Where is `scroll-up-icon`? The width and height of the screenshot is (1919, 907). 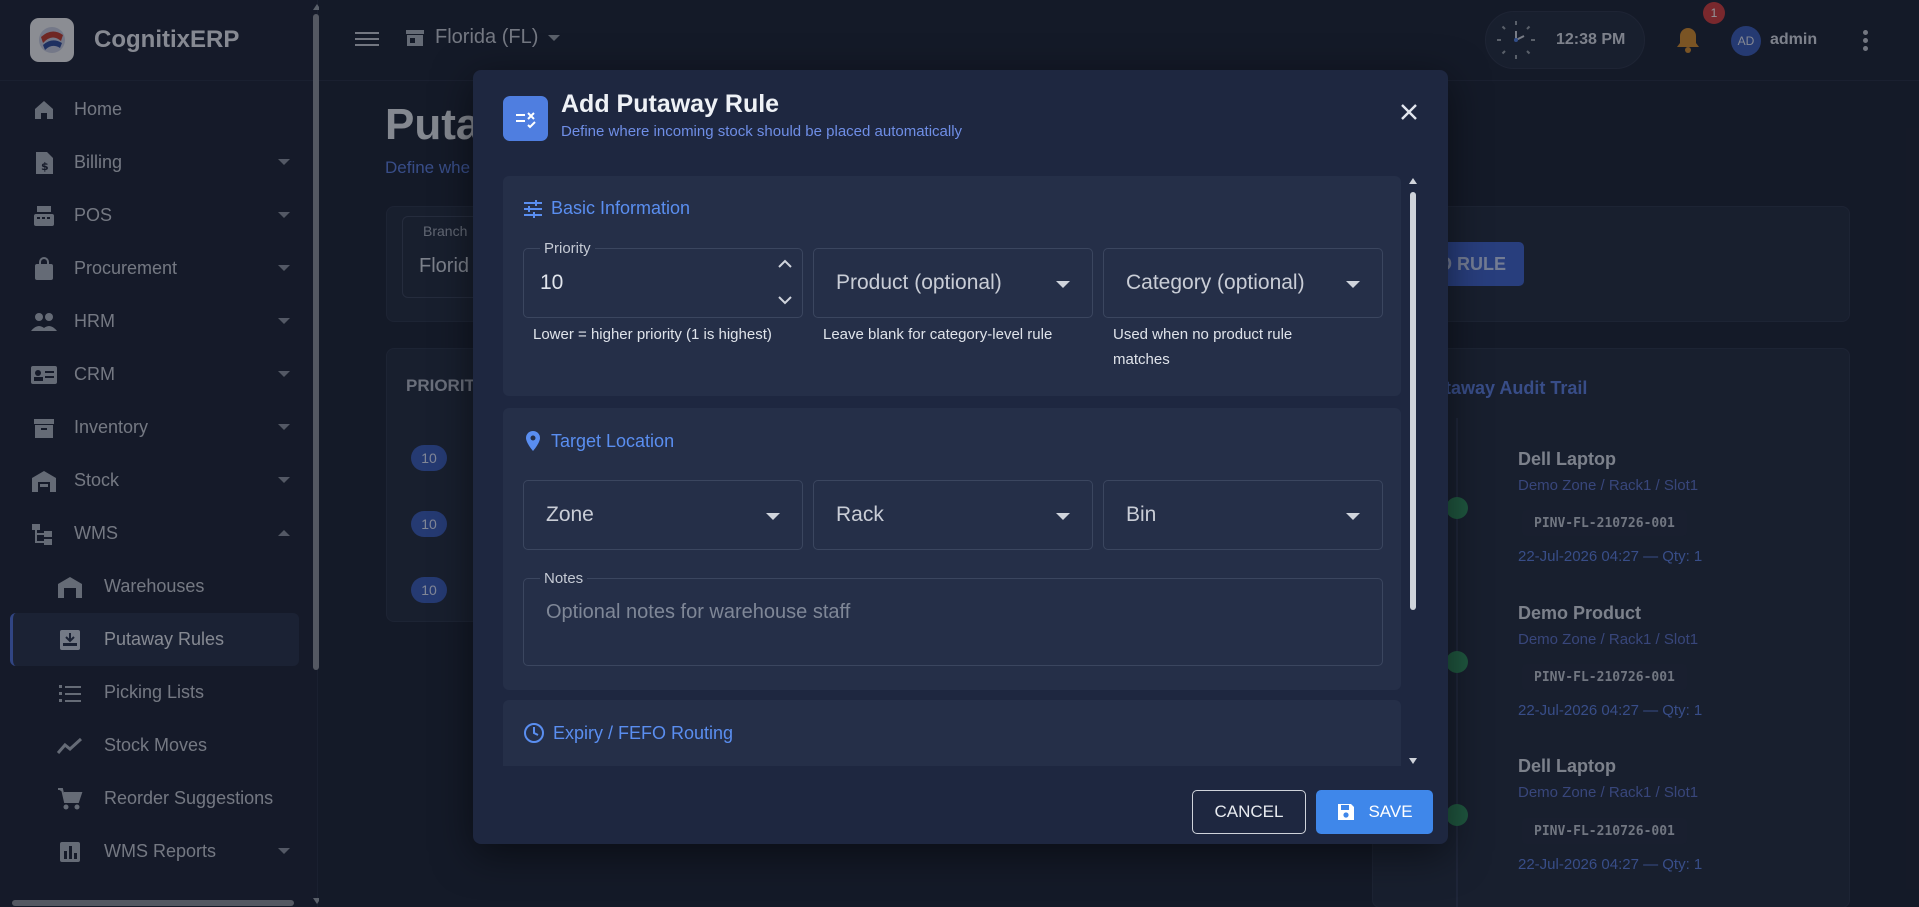
scroll-up-icon is located at coordinates (1413, 181).